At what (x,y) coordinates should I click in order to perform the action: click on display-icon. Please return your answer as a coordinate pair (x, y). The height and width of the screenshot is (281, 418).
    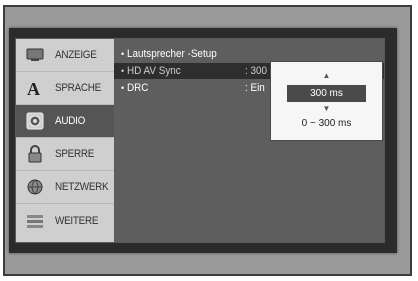
    Looking at the image, I should click on (35, 55).